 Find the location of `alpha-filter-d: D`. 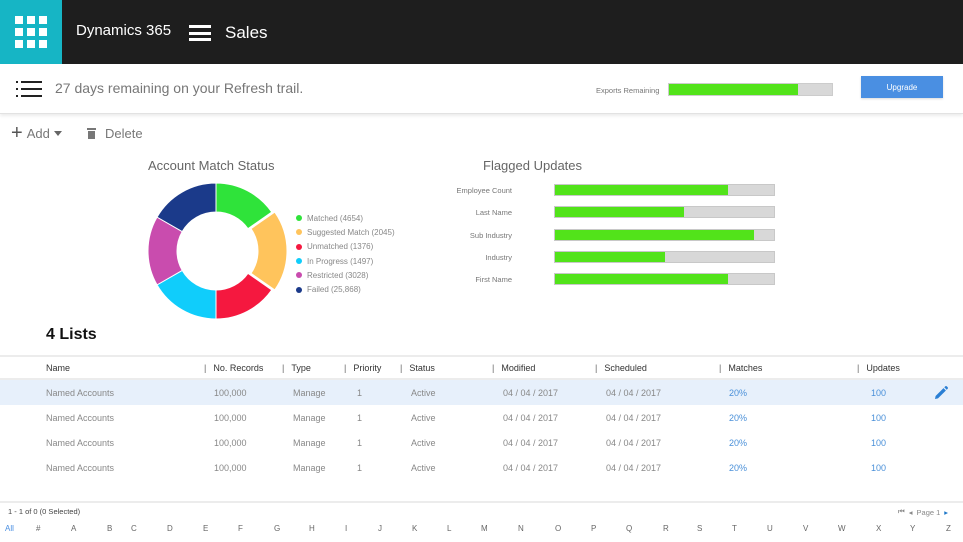

alpha-filter-d: D is located at coordinates (170, 528).